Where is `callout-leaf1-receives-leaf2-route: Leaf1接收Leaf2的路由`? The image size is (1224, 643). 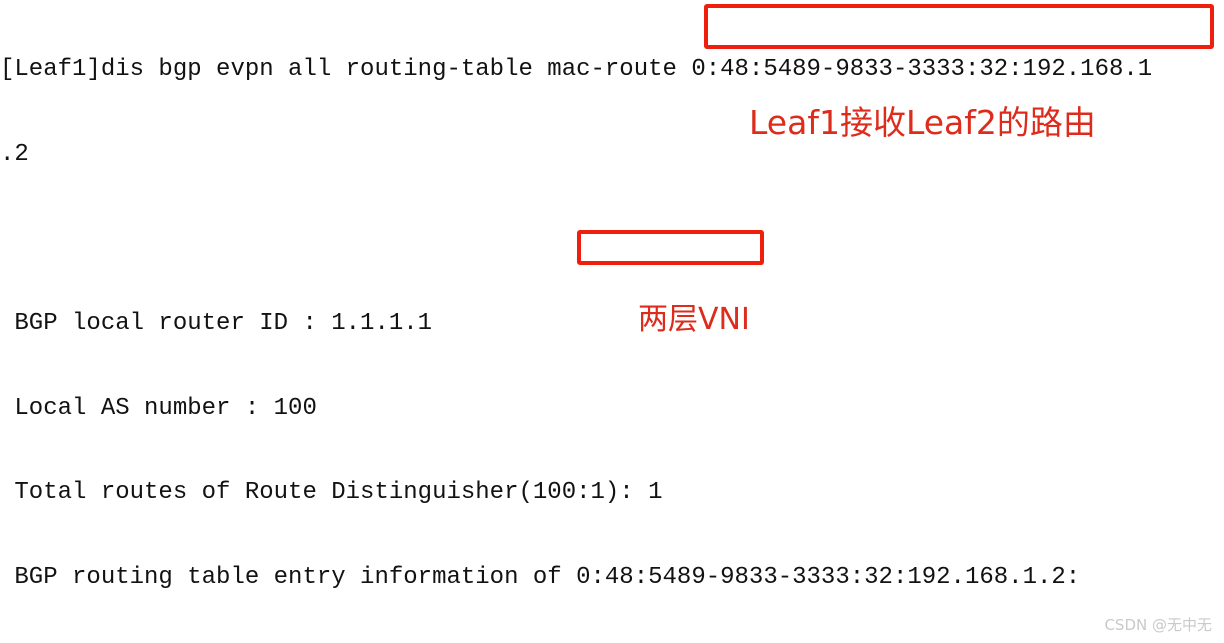 callout-leaf1-receives-leaf2-route: Leaf1接收Leaf2的路由 is located at coordinates (922, 122).